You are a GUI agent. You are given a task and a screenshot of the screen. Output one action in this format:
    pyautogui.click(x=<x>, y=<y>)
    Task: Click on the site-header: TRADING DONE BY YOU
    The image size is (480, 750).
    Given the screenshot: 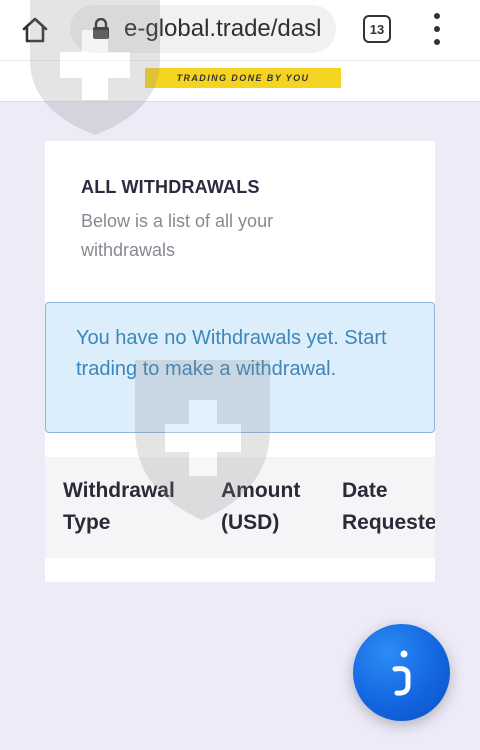 What is the action you would take?
    pyautogui.click(x=240, y=81)
    